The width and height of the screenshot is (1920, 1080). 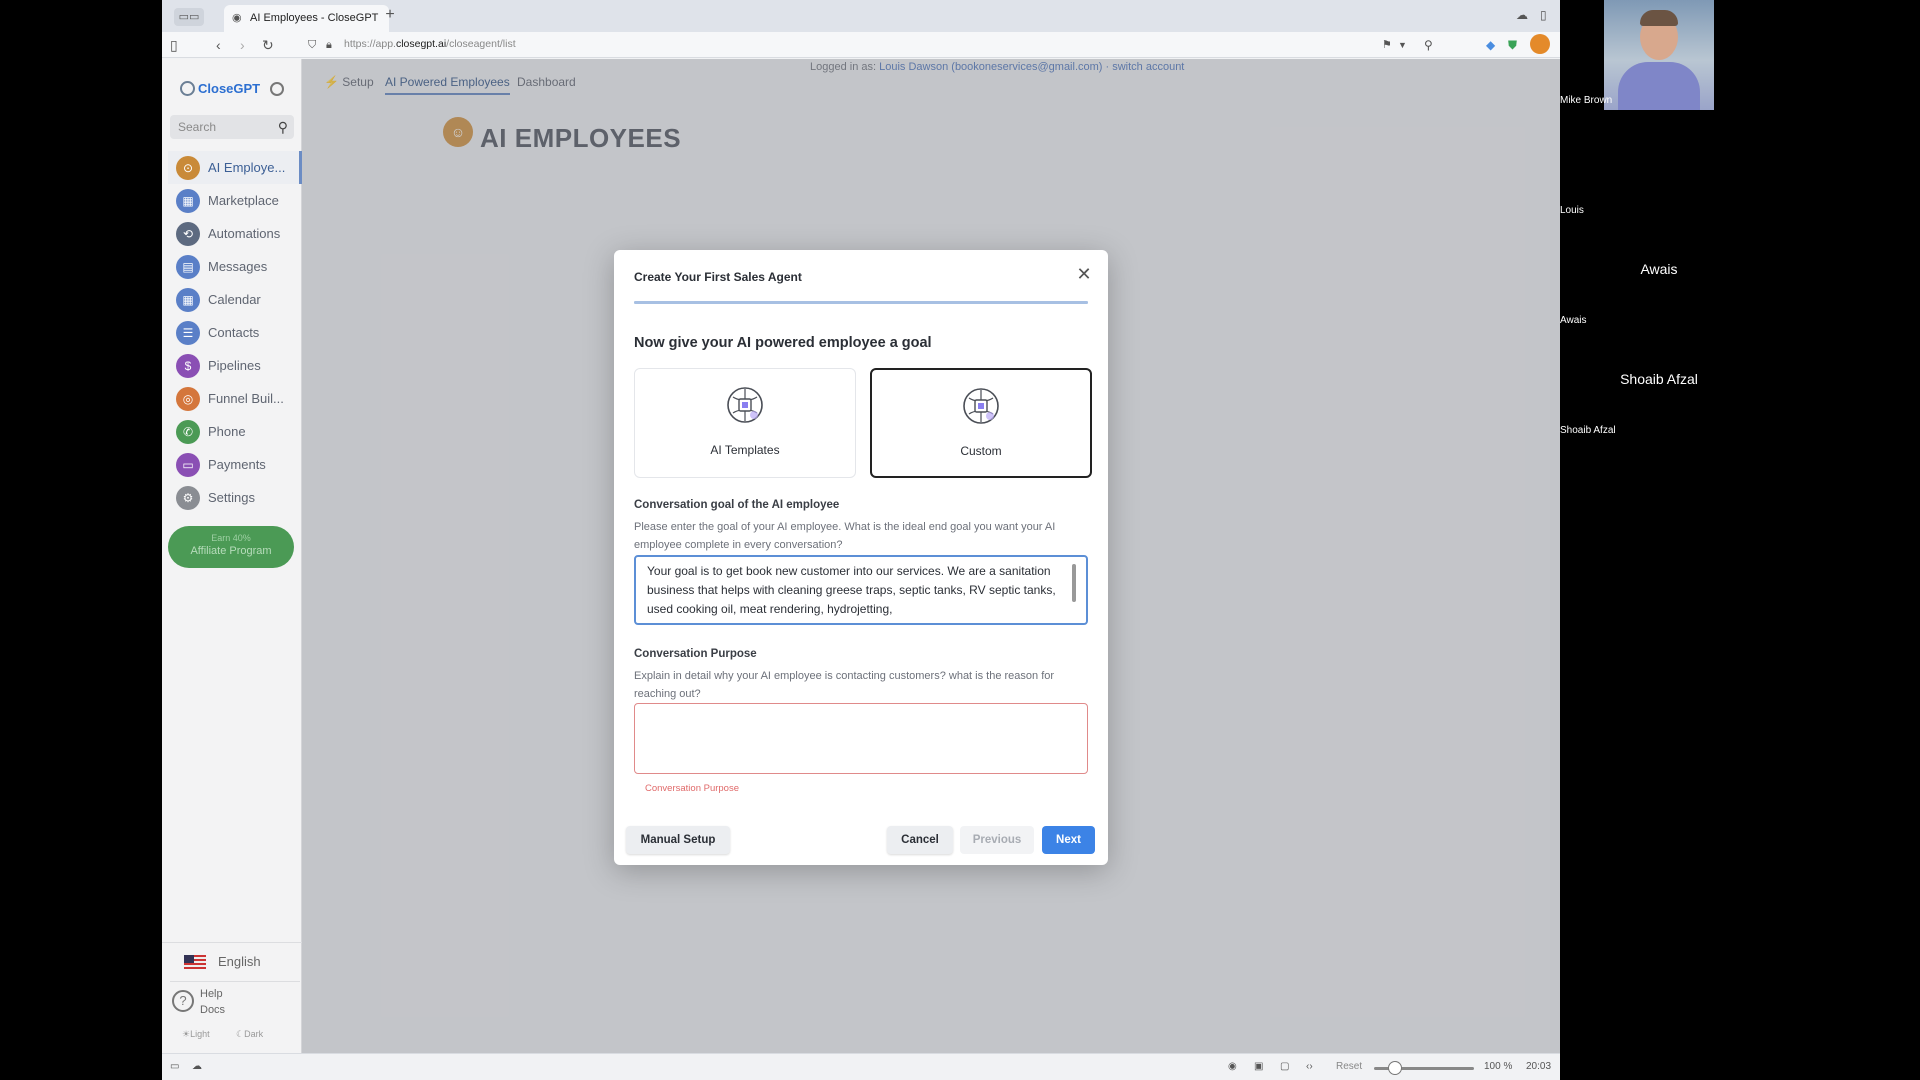 I want to click on step-heading: Now give your AI powered employee a goal, so click(x=783, y=343).